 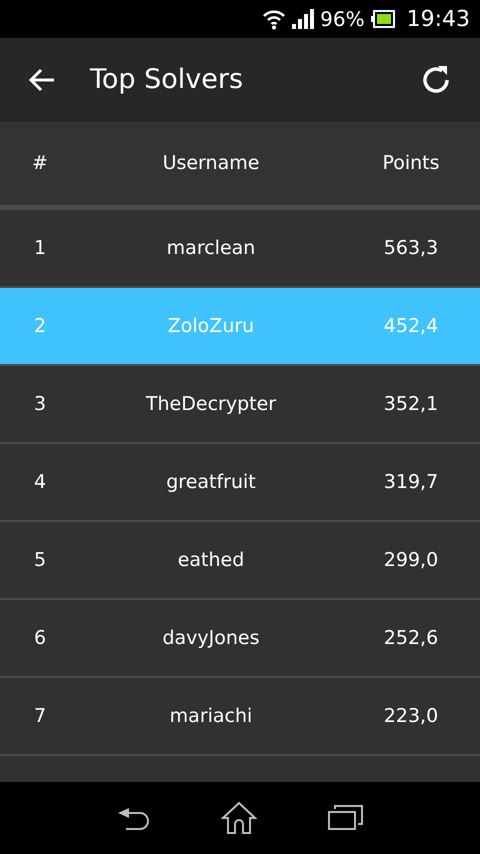 I want to click on points-cell-text: 352,1, so click(x=411, y=404).